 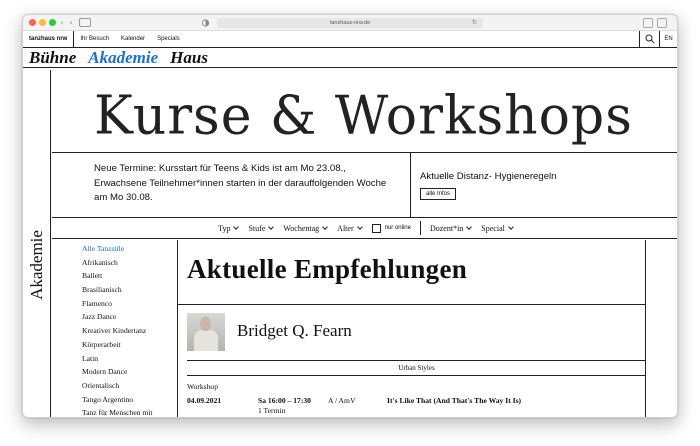 I want to click on style-item: Tango Argentino, so click(x=128, y=400).